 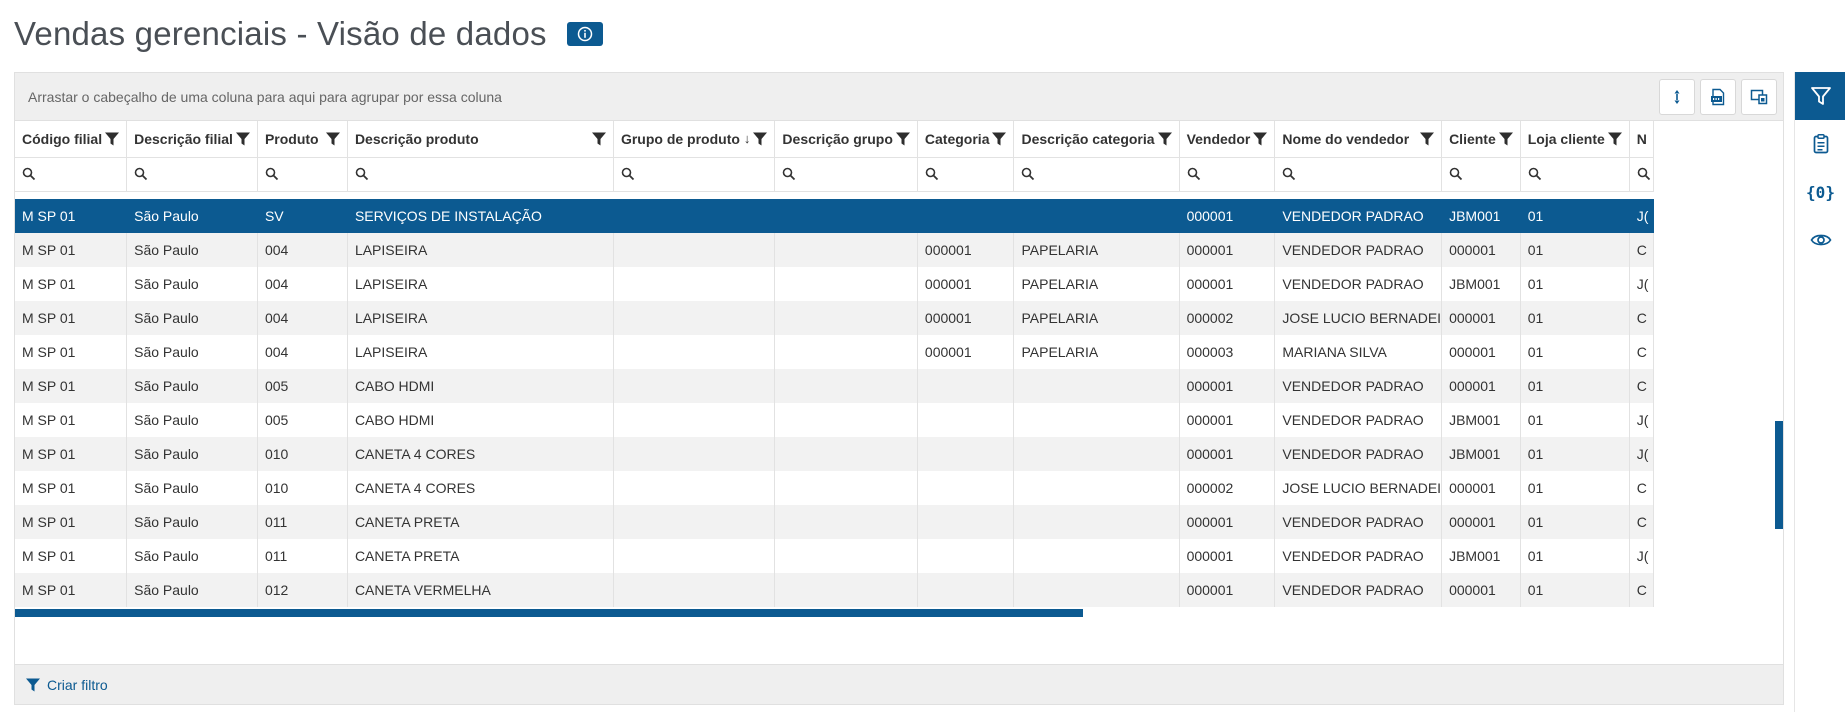 What do you see at coordinates (957, 138) in the screenshot?
I see `column-header-label: Categoria` at bounding box center [957, 138].